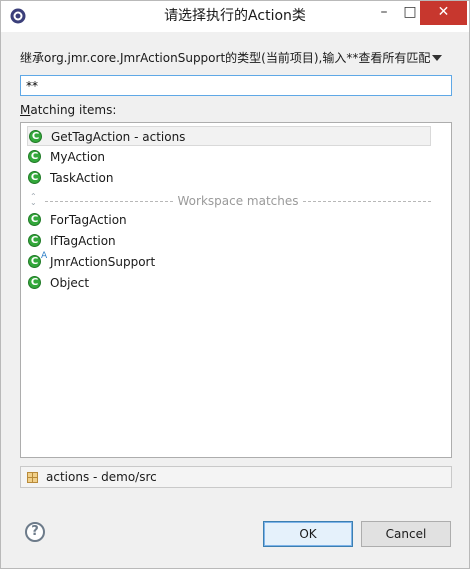  Describe the element at coordinates (308, 534) in the screenshot. I see `ok-button: OK` at that location.